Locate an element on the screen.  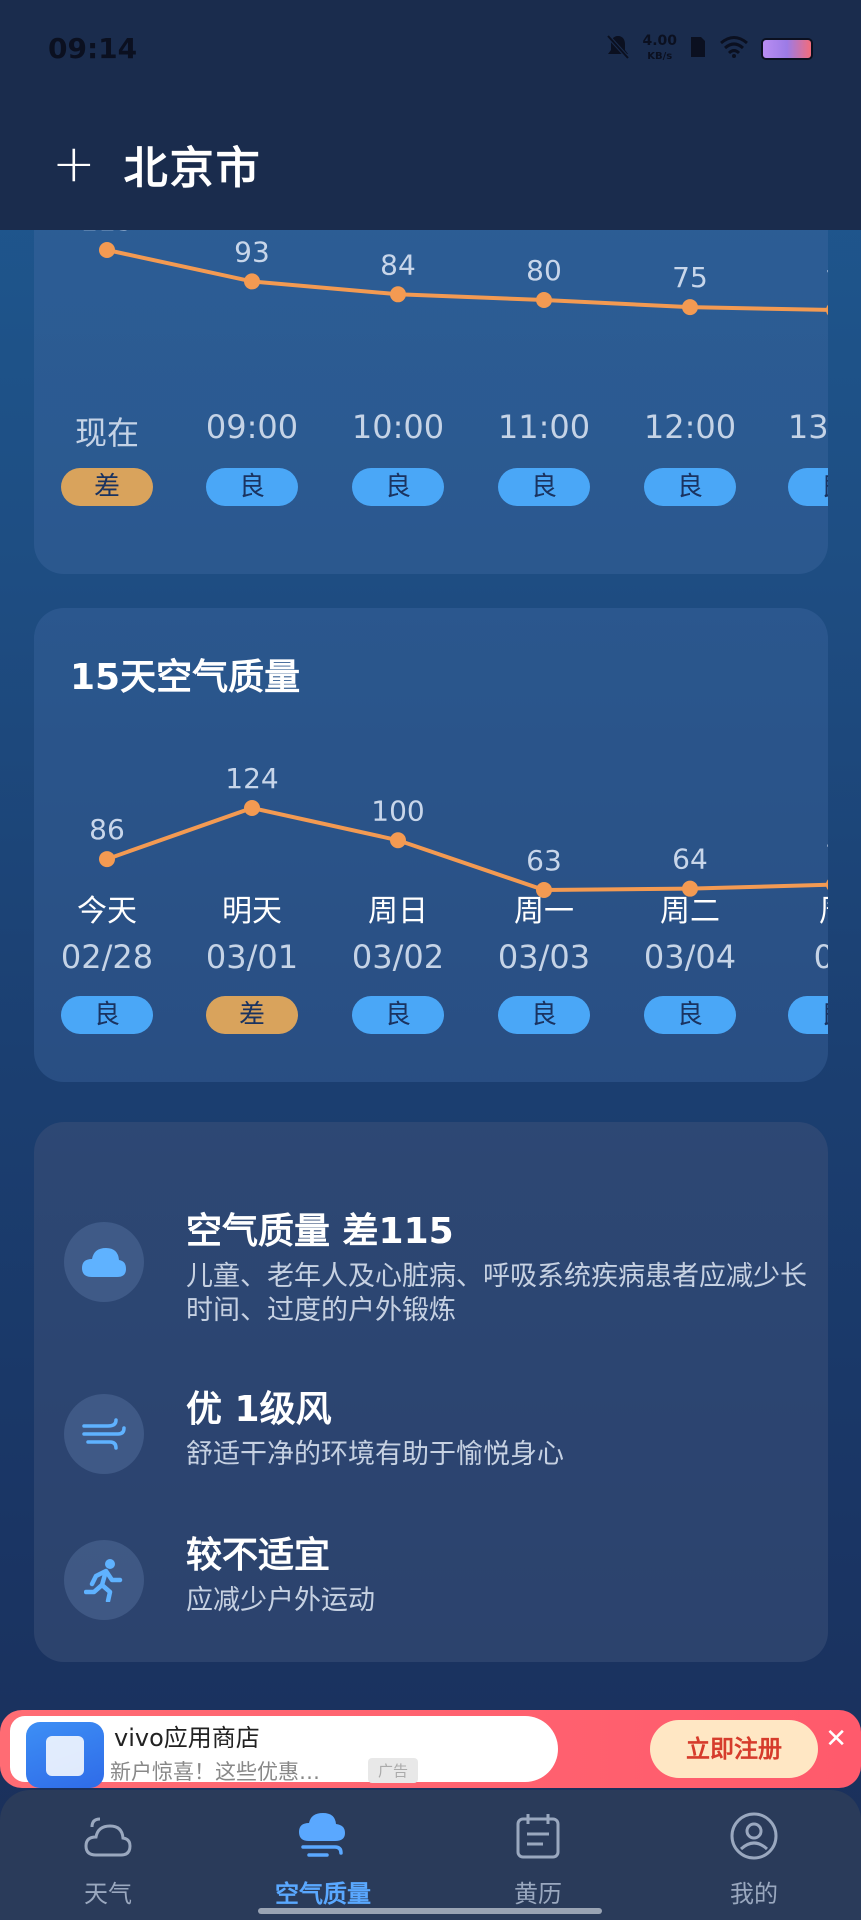
nav-almanac: 黄历 is located at coordinates (538, 1858).